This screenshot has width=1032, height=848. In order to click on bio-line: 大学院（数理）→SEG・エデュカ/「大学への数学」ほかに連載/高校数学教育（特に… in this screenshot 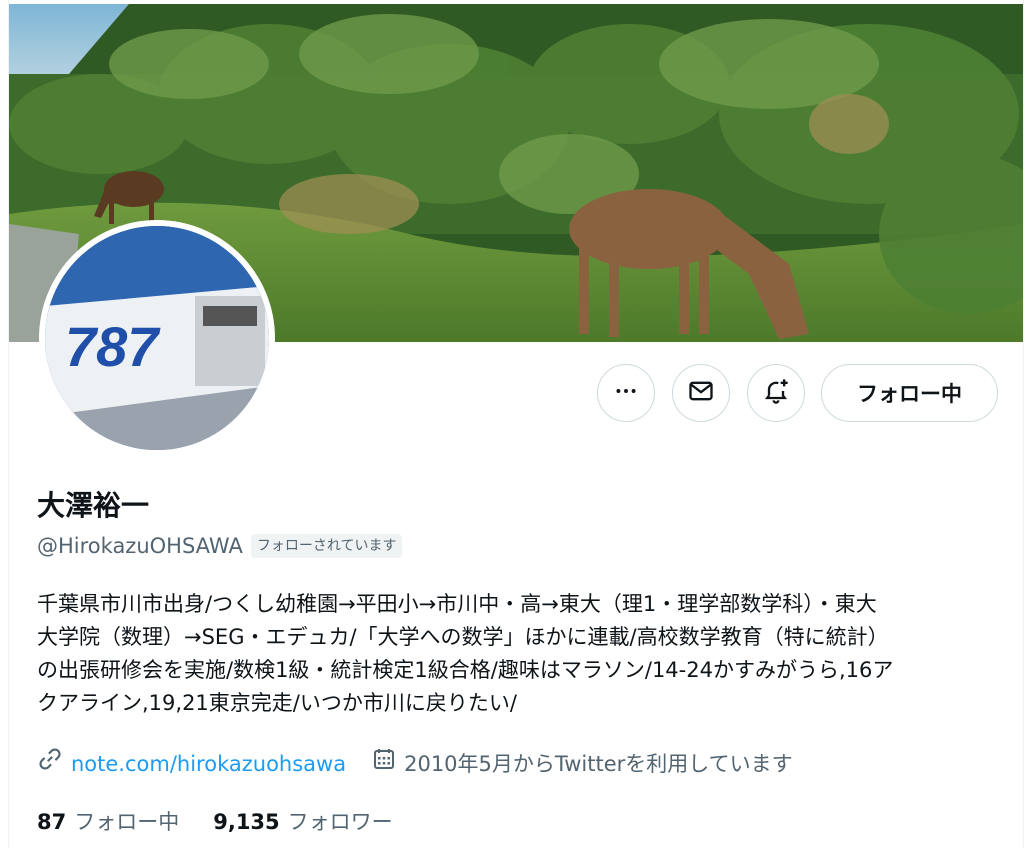, I will do `click(463, 637)`.